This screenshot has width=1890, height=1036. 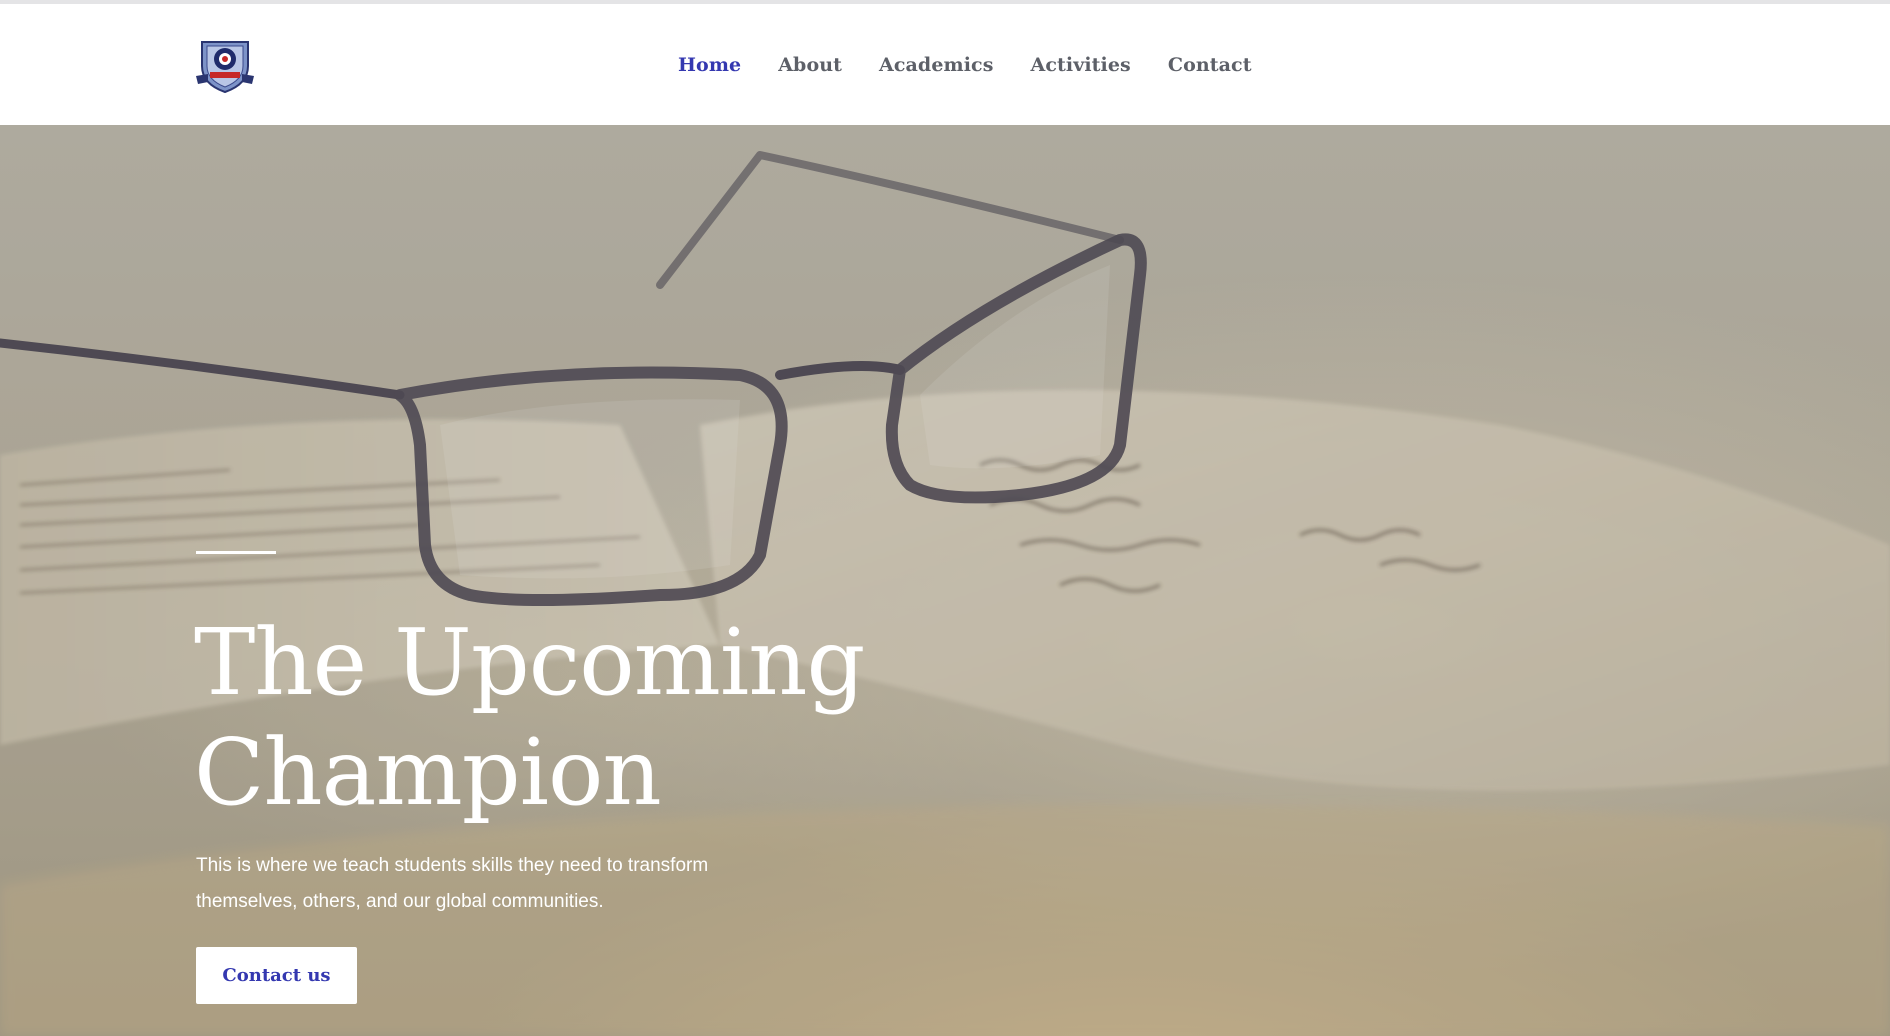 What do you see at coordinates (276, 975) in the screenshot?
I see `contact-us-button: Contact us` at bounding box center [276, 975].